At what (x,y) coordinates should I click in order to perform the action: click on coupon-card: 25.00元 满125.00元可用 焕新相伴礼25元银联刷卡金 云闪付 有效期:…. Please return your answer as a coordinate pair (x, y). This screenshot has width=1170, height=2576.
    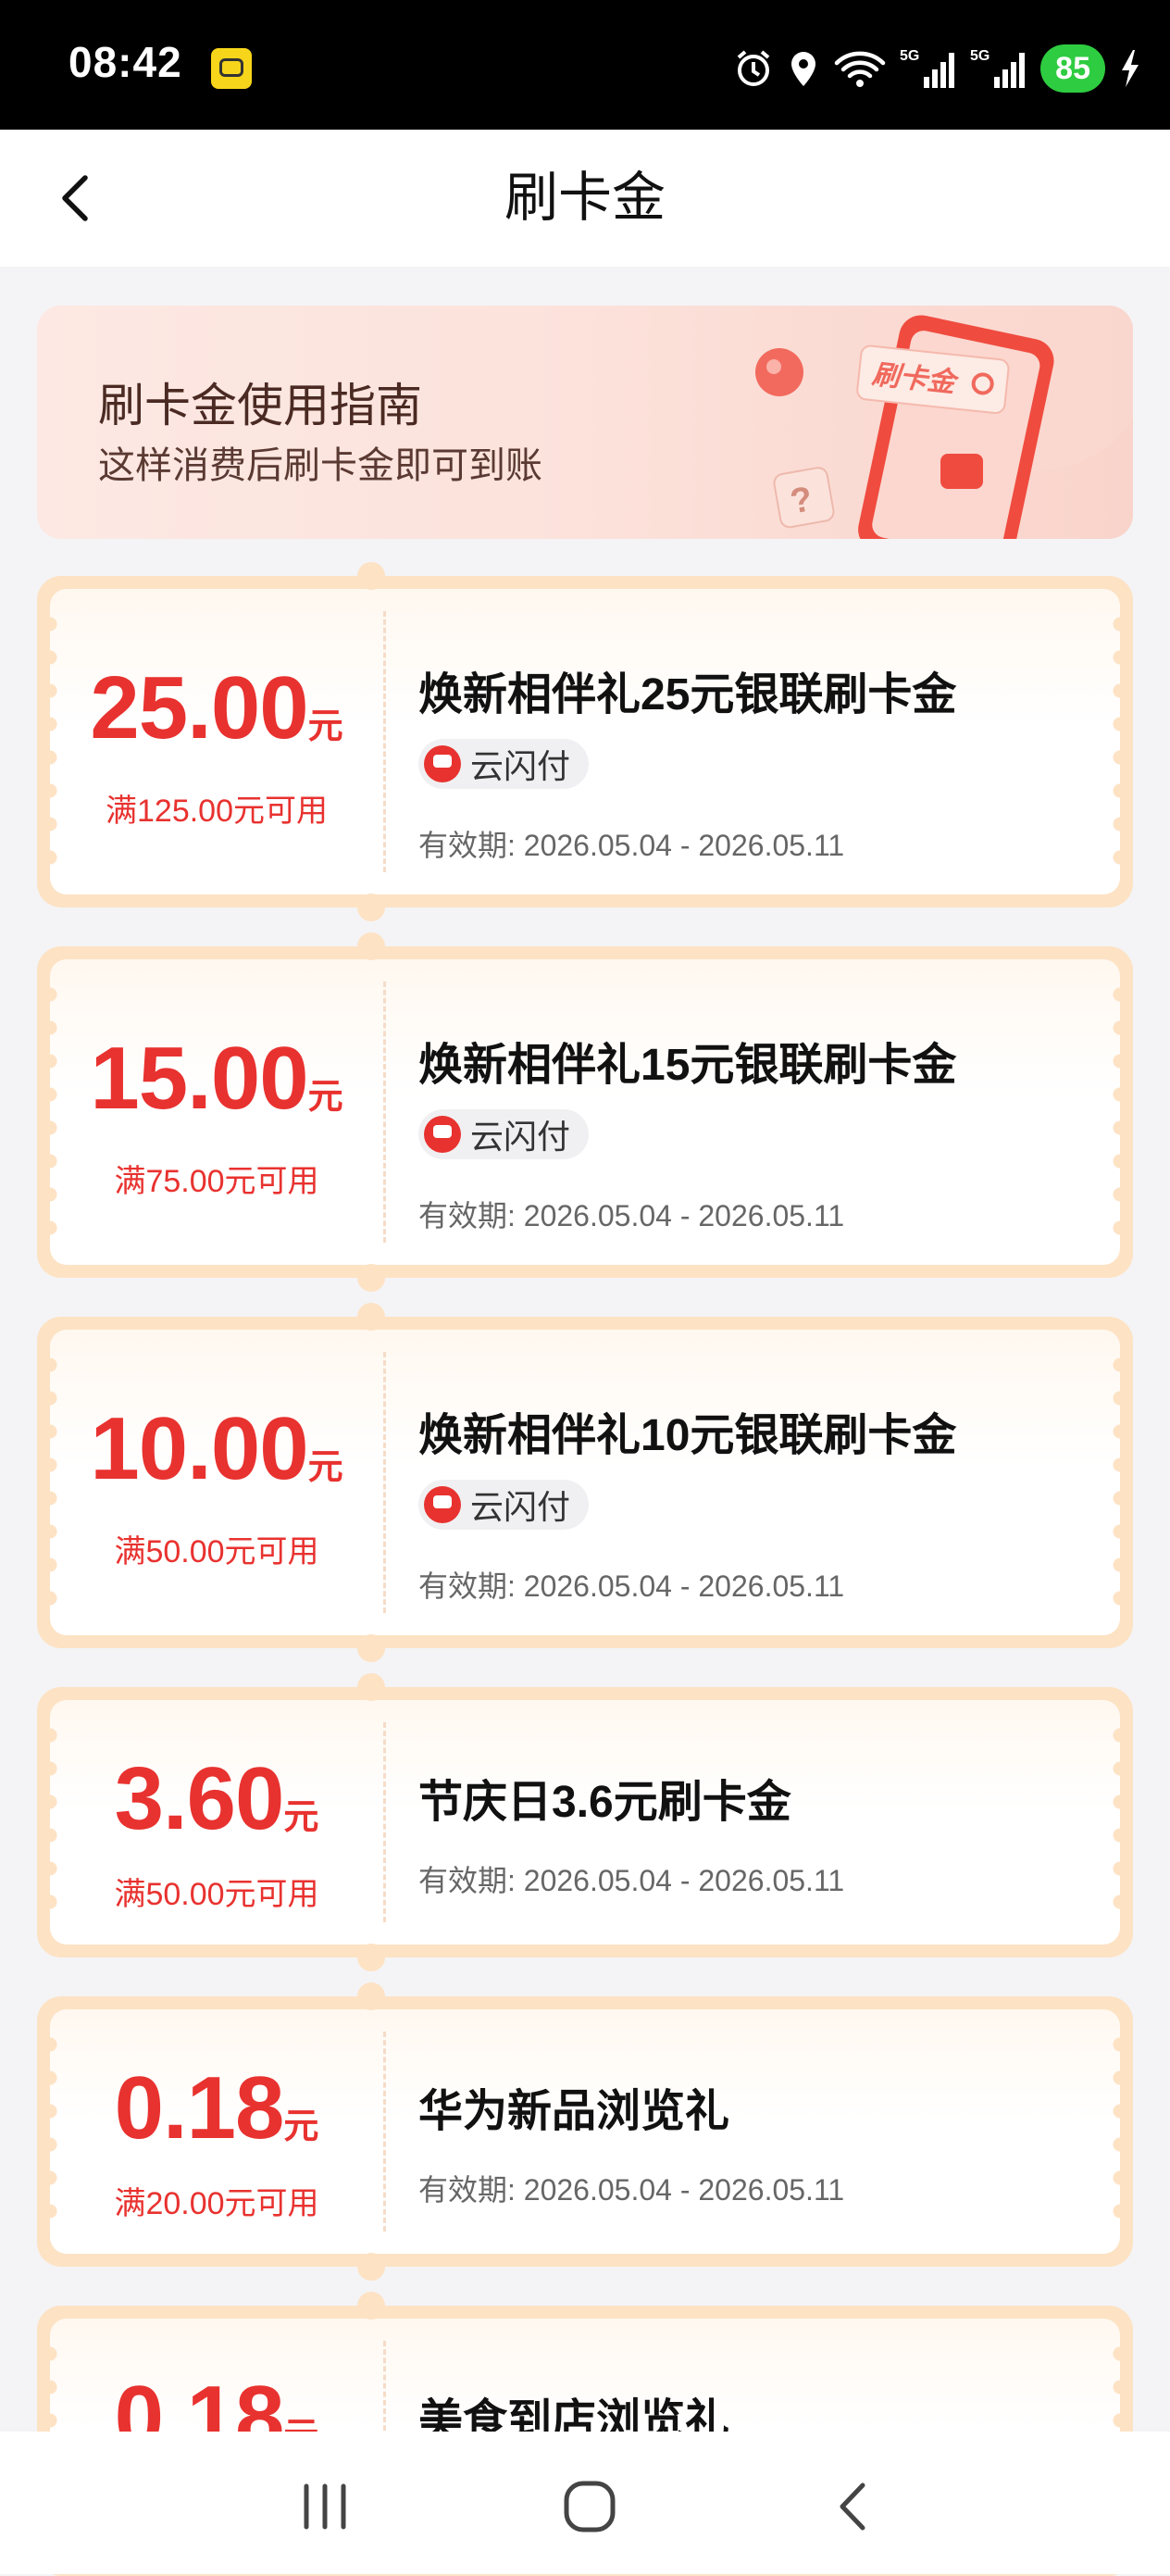
    Looking at the image, I should click on (585, 741).